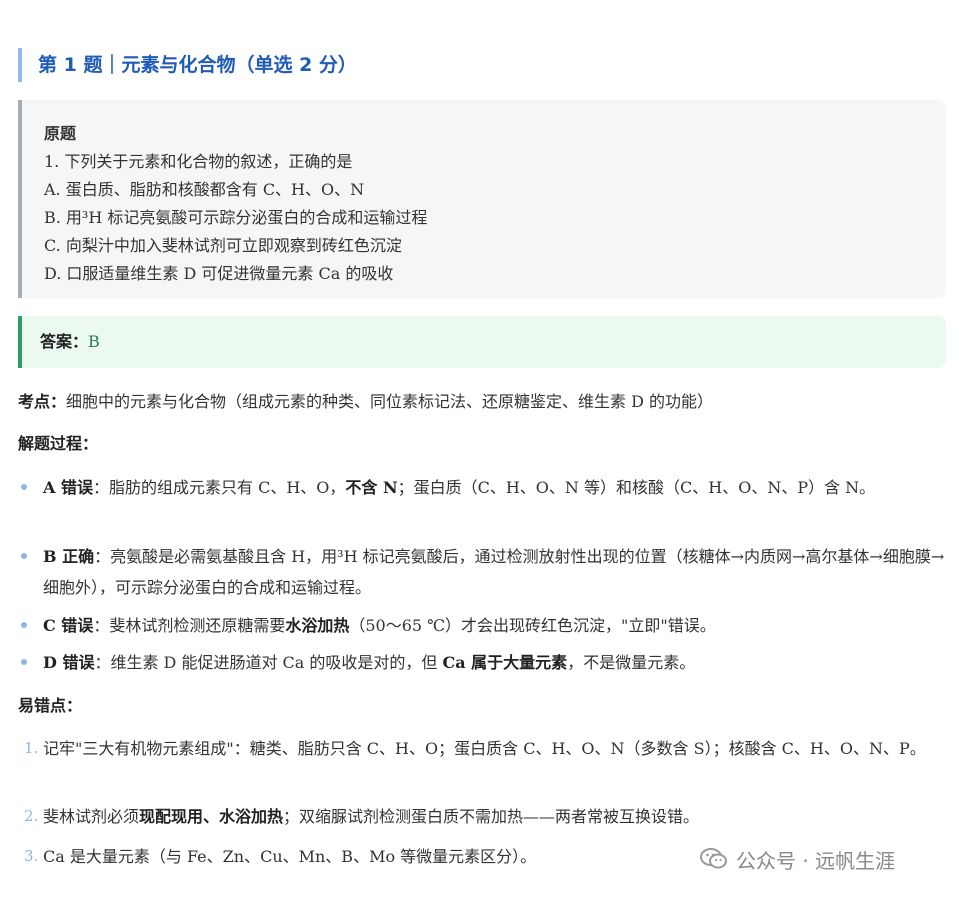 The width and height of the screenshot is (974, 898). Describe the element at coordinates (94, 341) in the screenshot. I see `answer-value: B` at that location.